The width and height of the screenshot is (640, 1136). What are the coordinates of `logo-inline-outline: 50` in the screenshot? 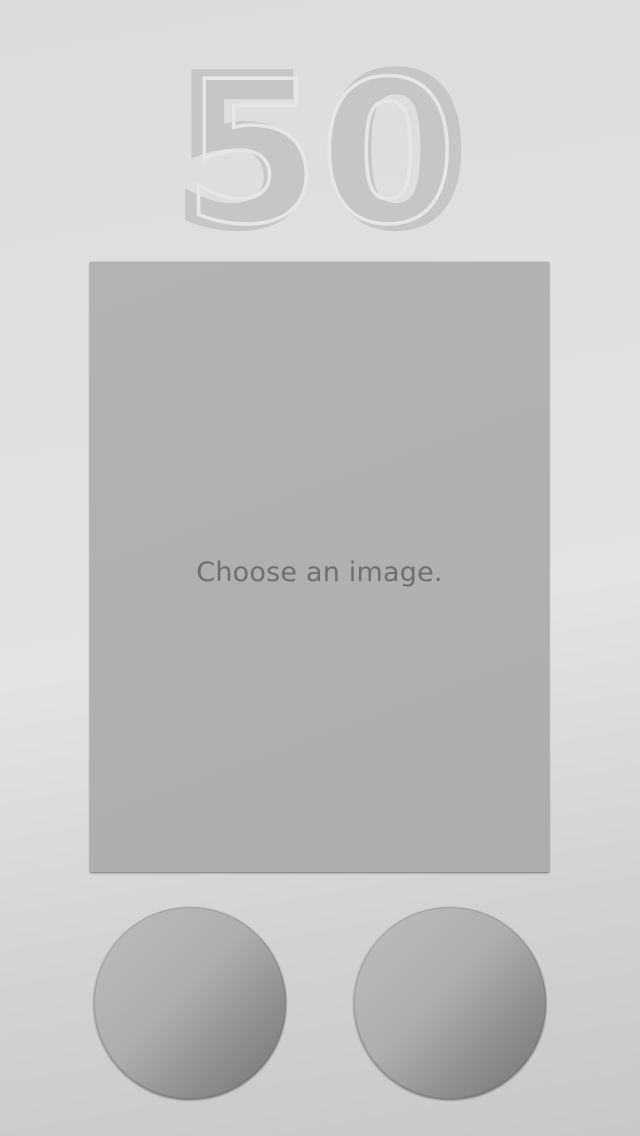 It's located at (319, 145).